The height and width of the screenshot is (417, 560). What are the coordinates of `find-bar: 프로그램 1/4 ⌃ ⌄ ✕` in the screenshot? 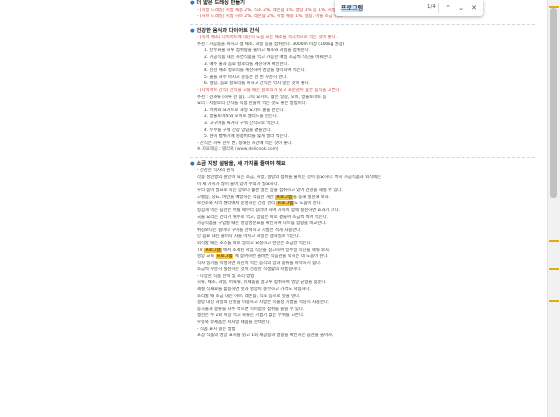 It's located at (409, 8).